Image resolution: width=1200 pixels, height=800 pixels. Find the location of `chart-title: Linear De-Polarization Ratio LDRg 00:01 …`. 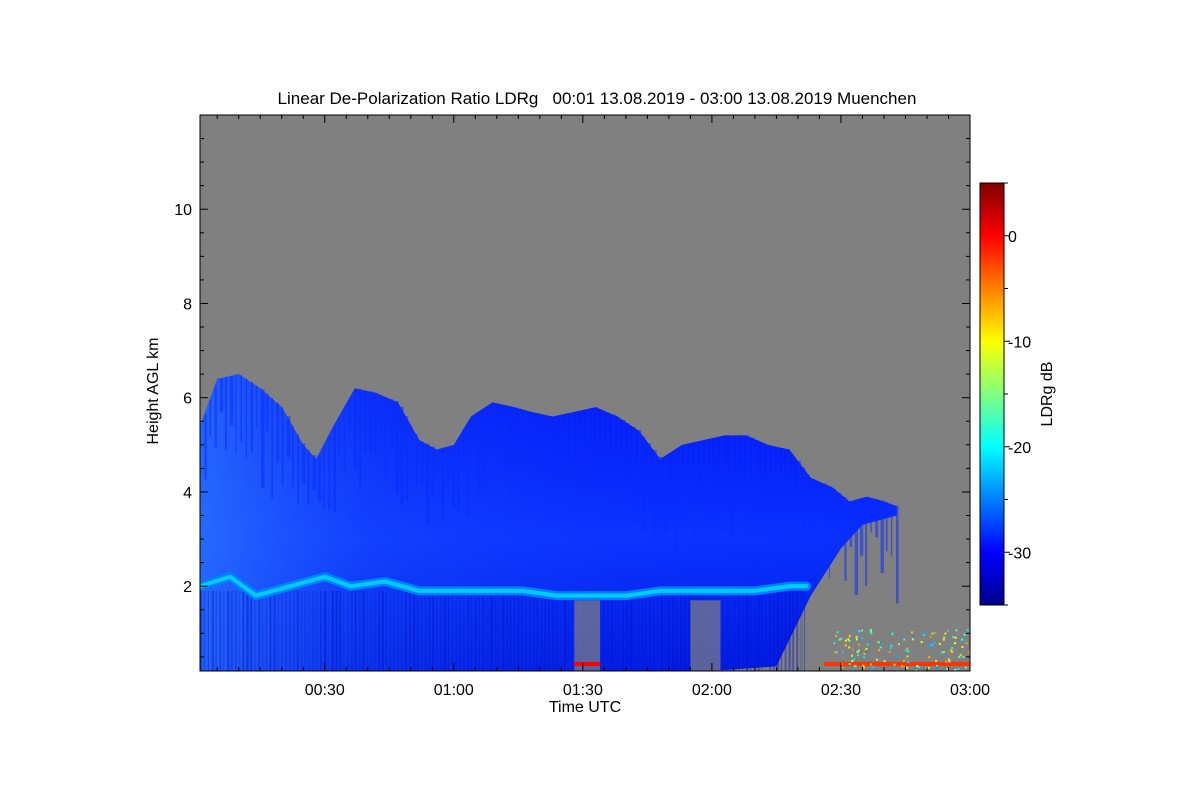

chart-title: Linear De-Polarization Ratio LDRg 00:01 … is located at coordinates (597, 98).